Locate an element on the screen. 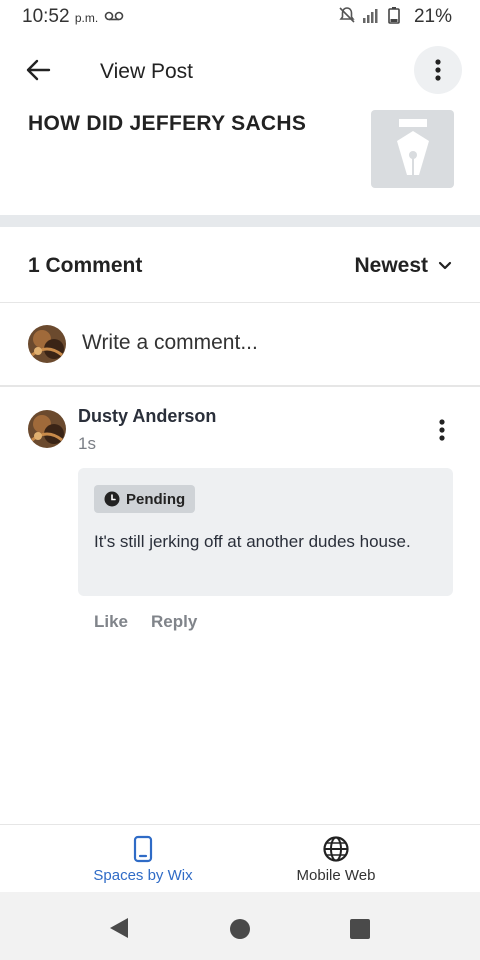 The height and width of the screenshot is (960, 480). bottom-nav: Spaces by Wix Mobile Web is located at coordinates (240, 858).